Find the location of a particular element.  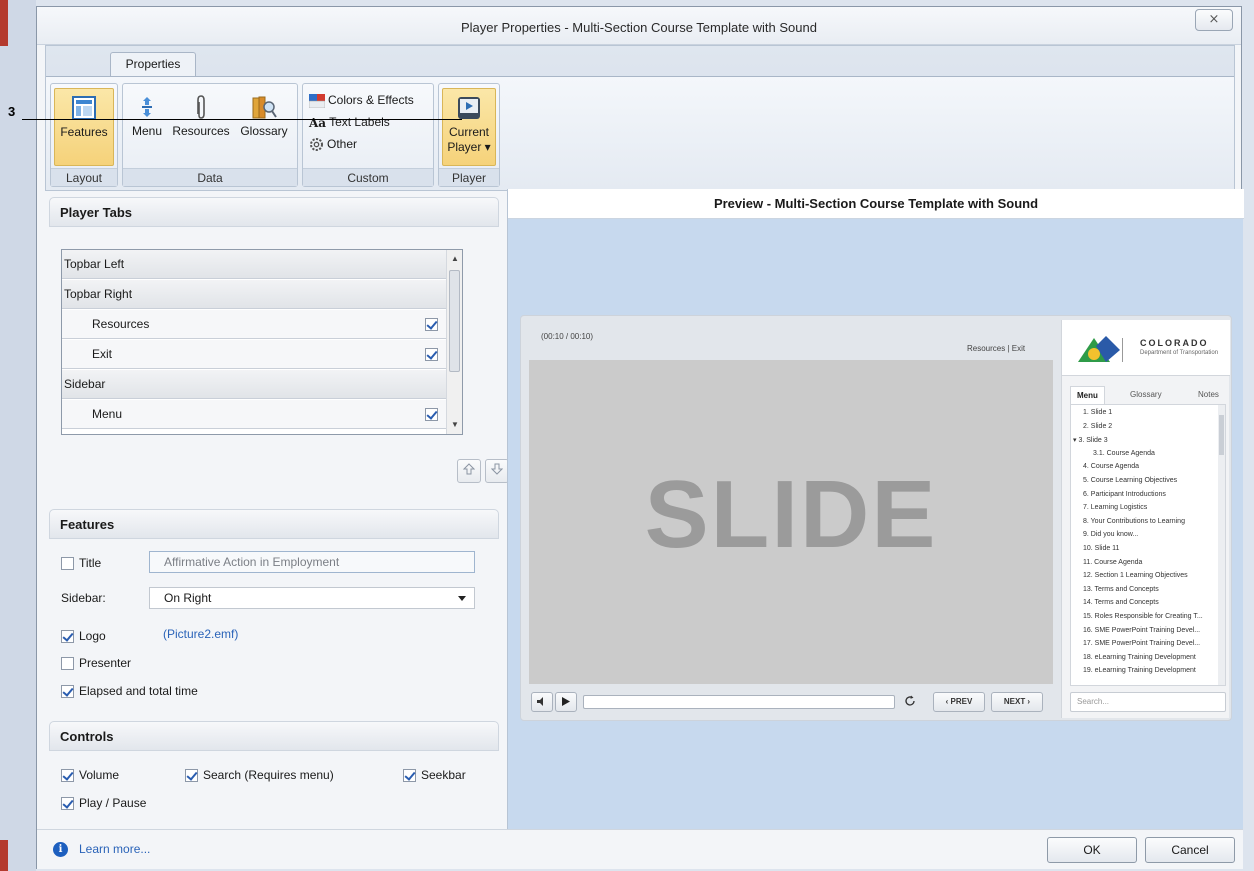

tab-row-menu: Menu is located at coordinates (254, 414).